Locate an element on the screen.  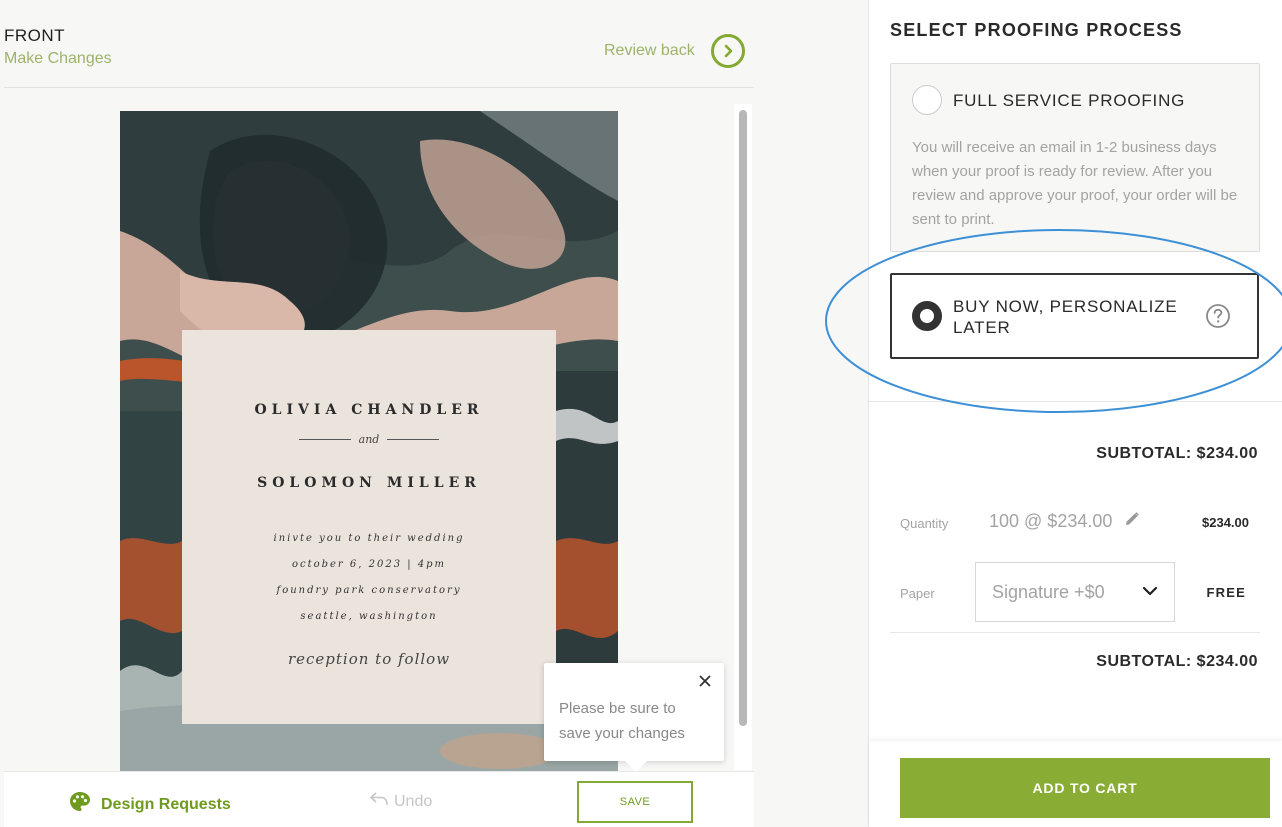
chevron-right-circle-icon is located at coordinates (727, 51).